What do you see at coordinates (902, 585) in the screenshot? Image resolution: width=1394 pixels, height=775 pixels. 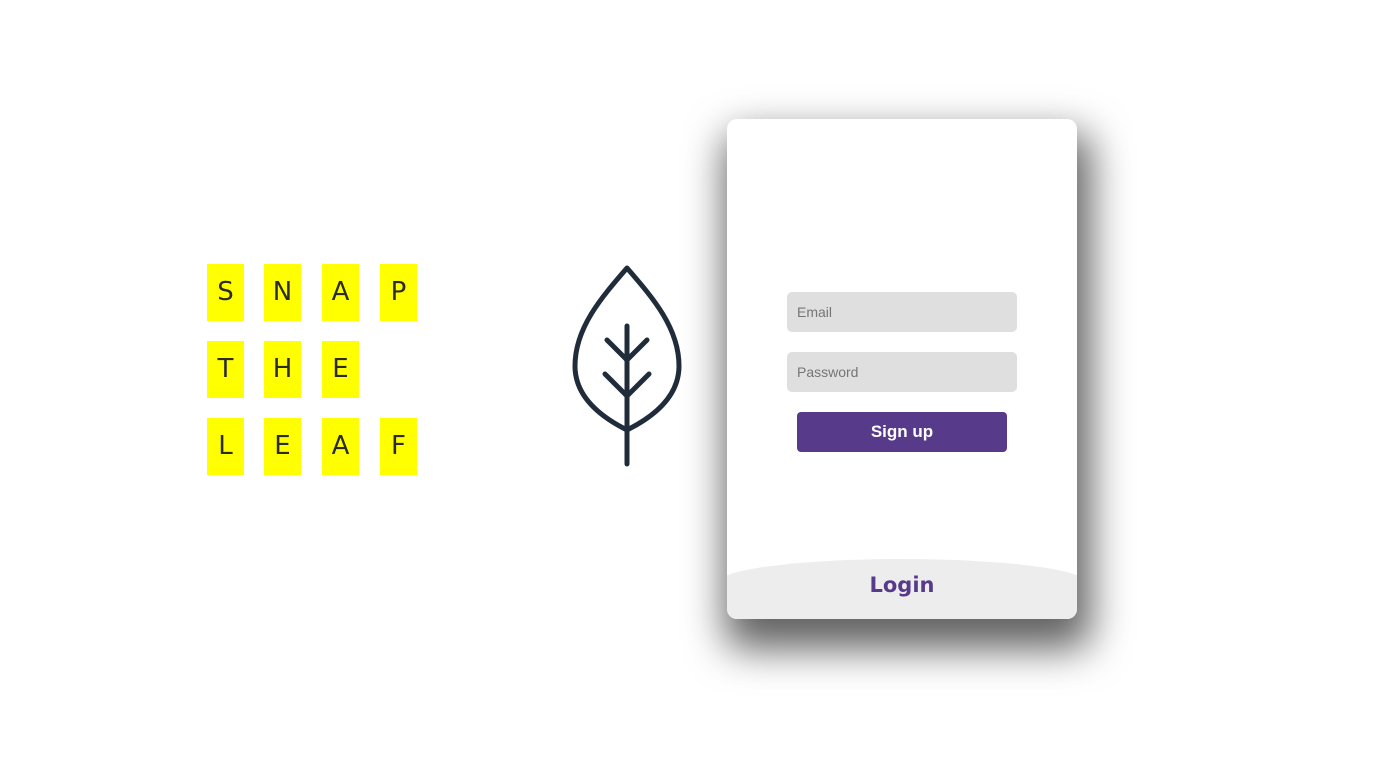 I see `login-label: Login` at bounding box center [902, 585].